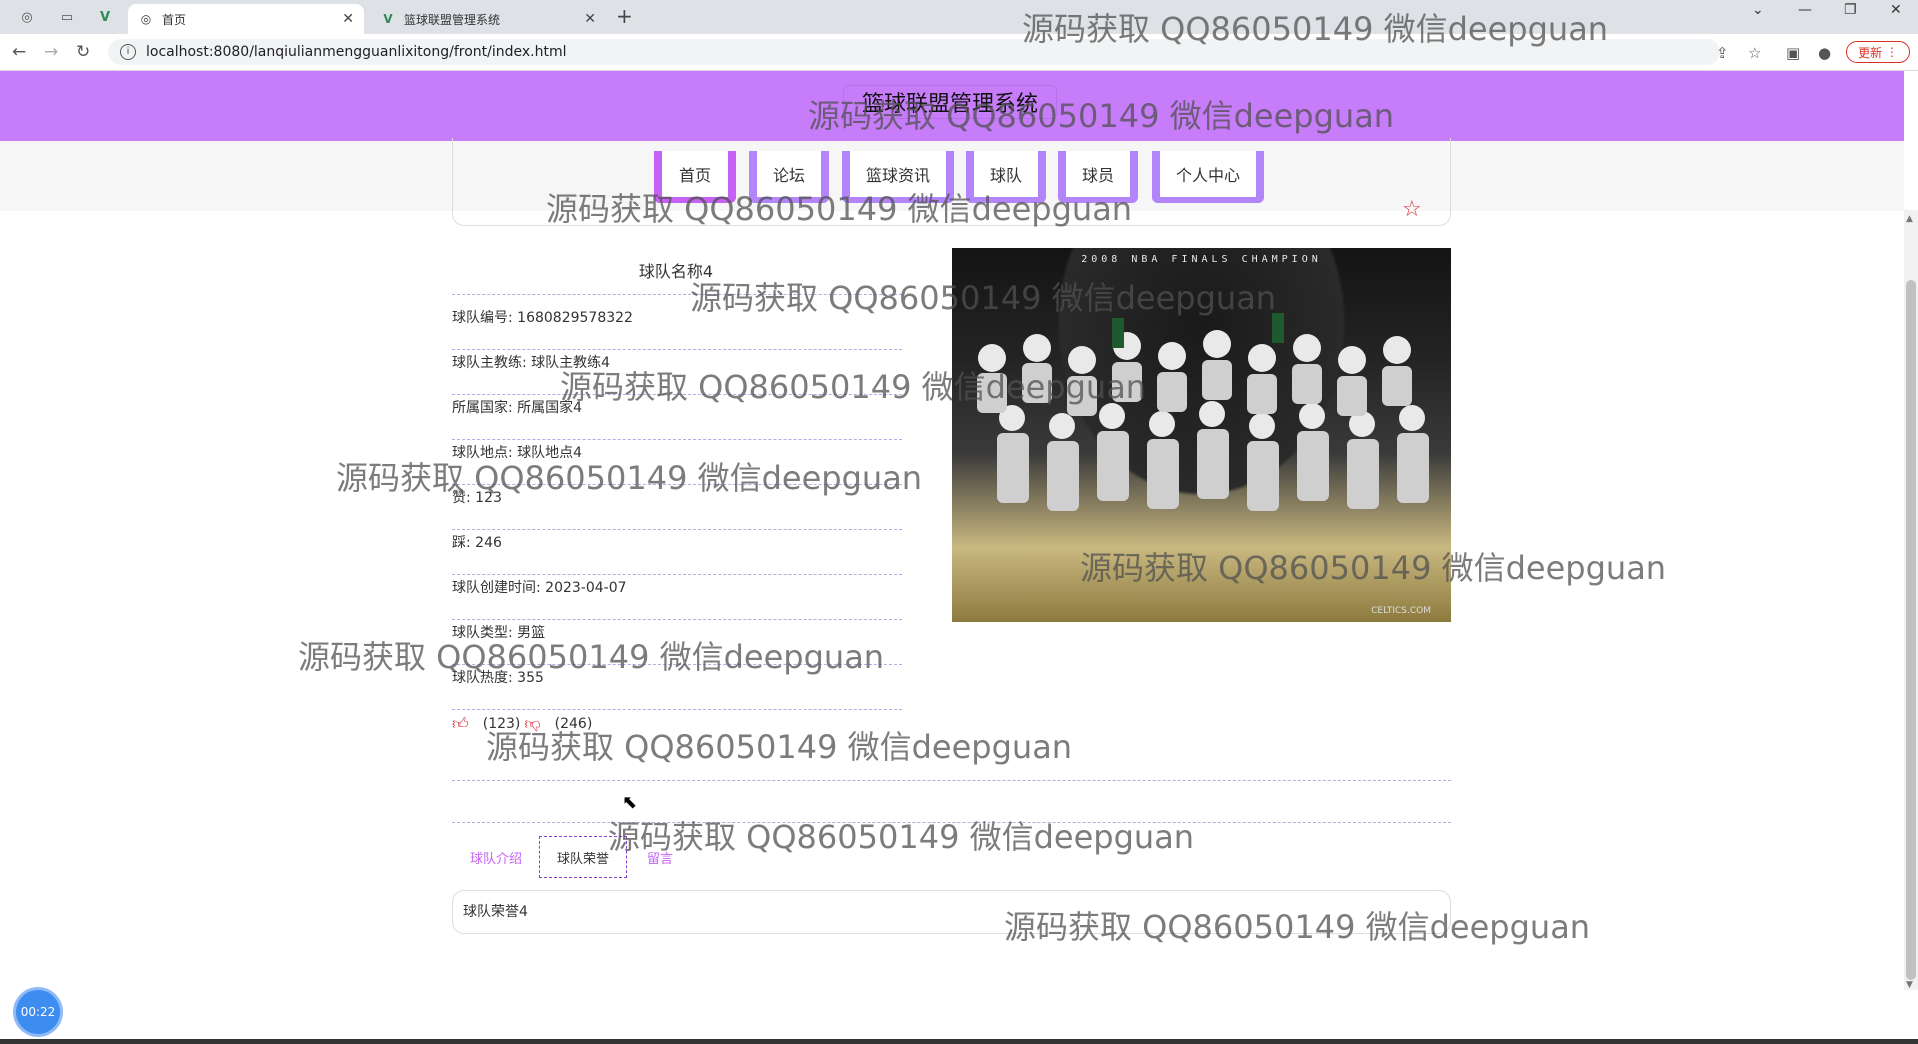 This screenshot has height=1044, width=1918. Describe the element at coordinates (677, 643) in the screenshot. I see `team-type-row: 球队类型: 男篮` at that location.